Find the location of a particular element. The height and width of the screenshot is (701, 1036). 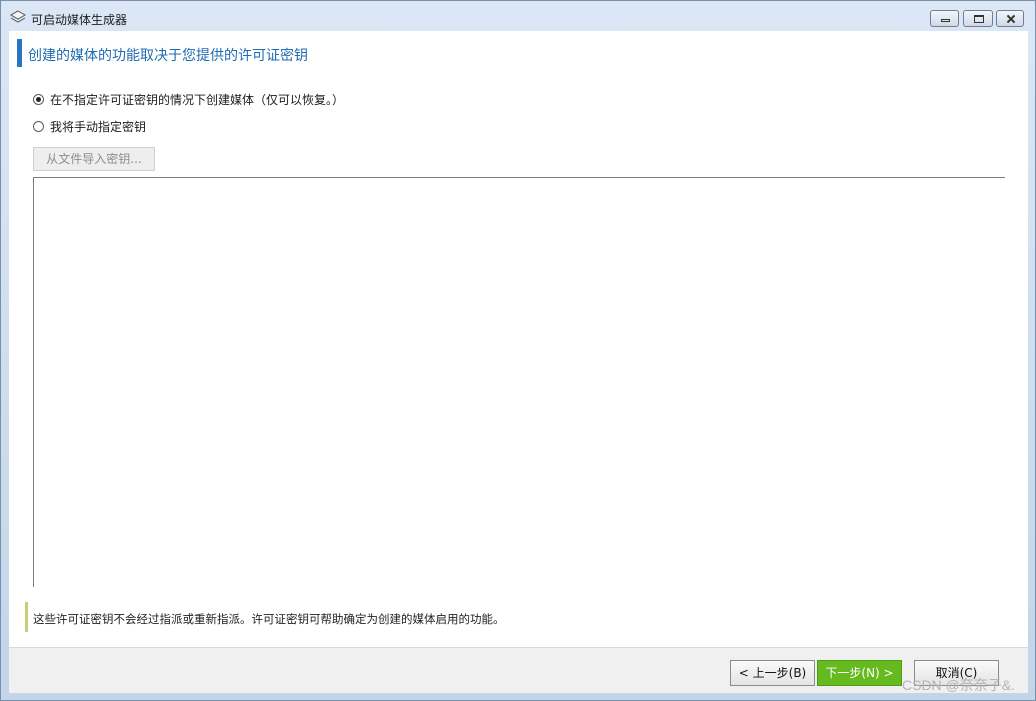

close-icon is located at coordinates (1010, 18).